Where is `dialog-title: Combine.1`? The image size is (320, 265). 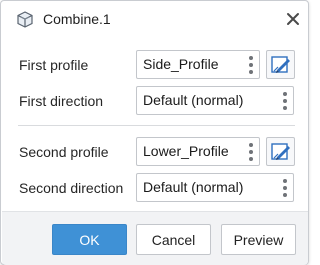 dialog-title: Combine.1 is located at coordinates (77, 19).